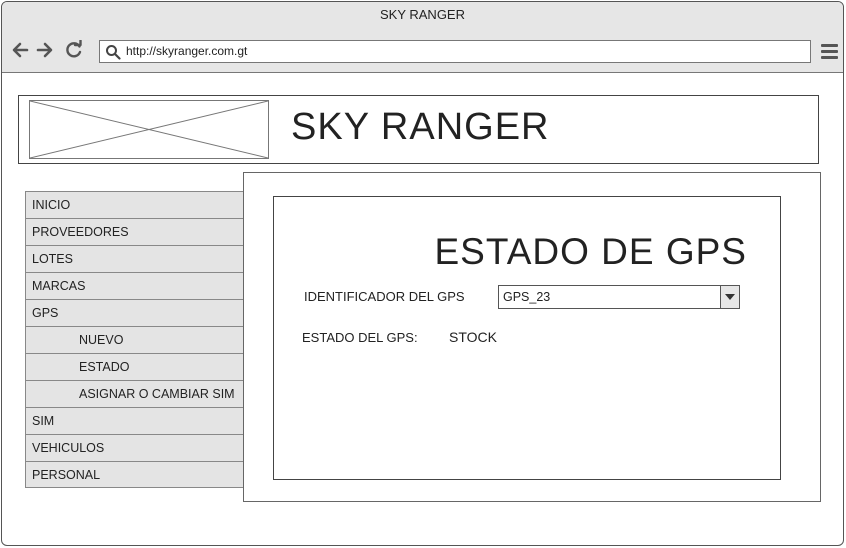 The width and height of the screenshot is (846, 548). What do you see at coordinates (113, 55) in the screenshot?
I see `search-icon` at bounding box center [113, 55].